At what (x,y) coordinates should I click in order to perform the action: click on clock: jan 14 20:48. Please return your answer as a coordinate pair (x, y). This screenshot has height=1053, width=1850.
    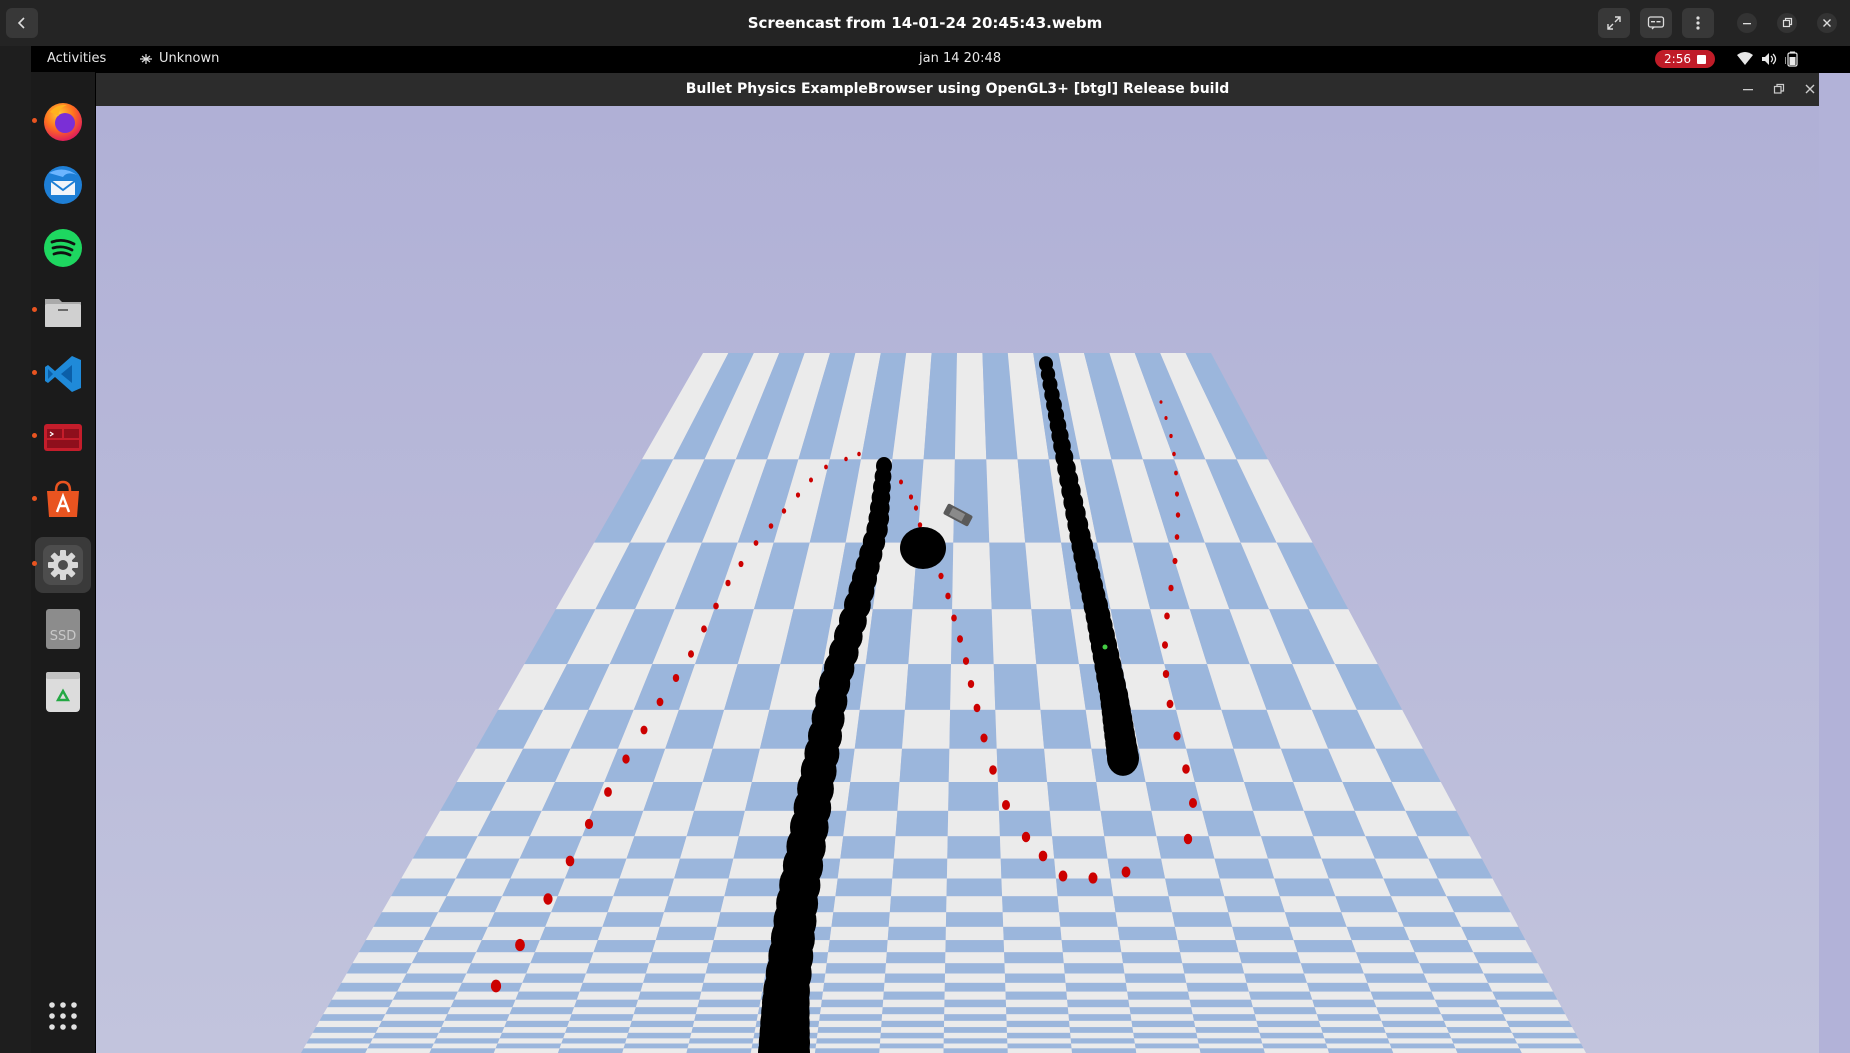
    Looking at the image, I should click on (960, 59).